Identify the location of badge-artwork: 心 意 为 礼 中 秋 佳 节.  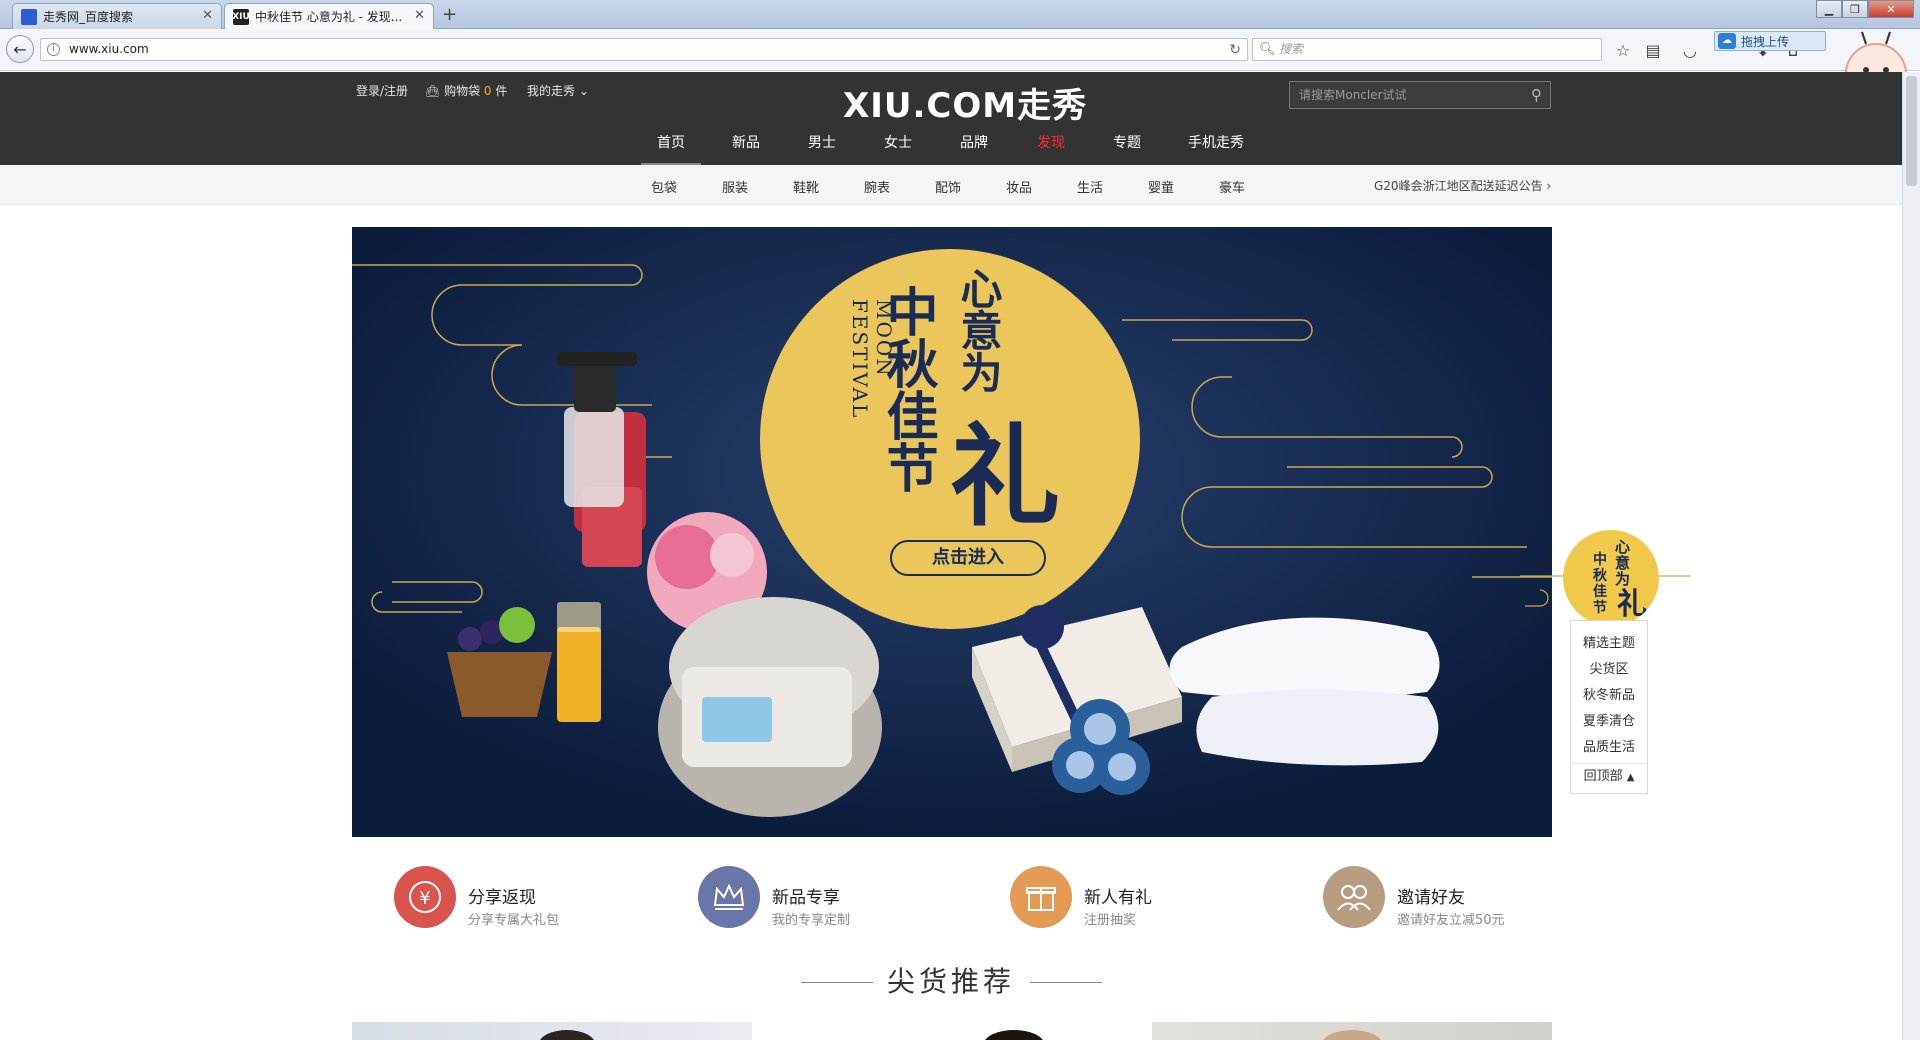
(1620, 580).